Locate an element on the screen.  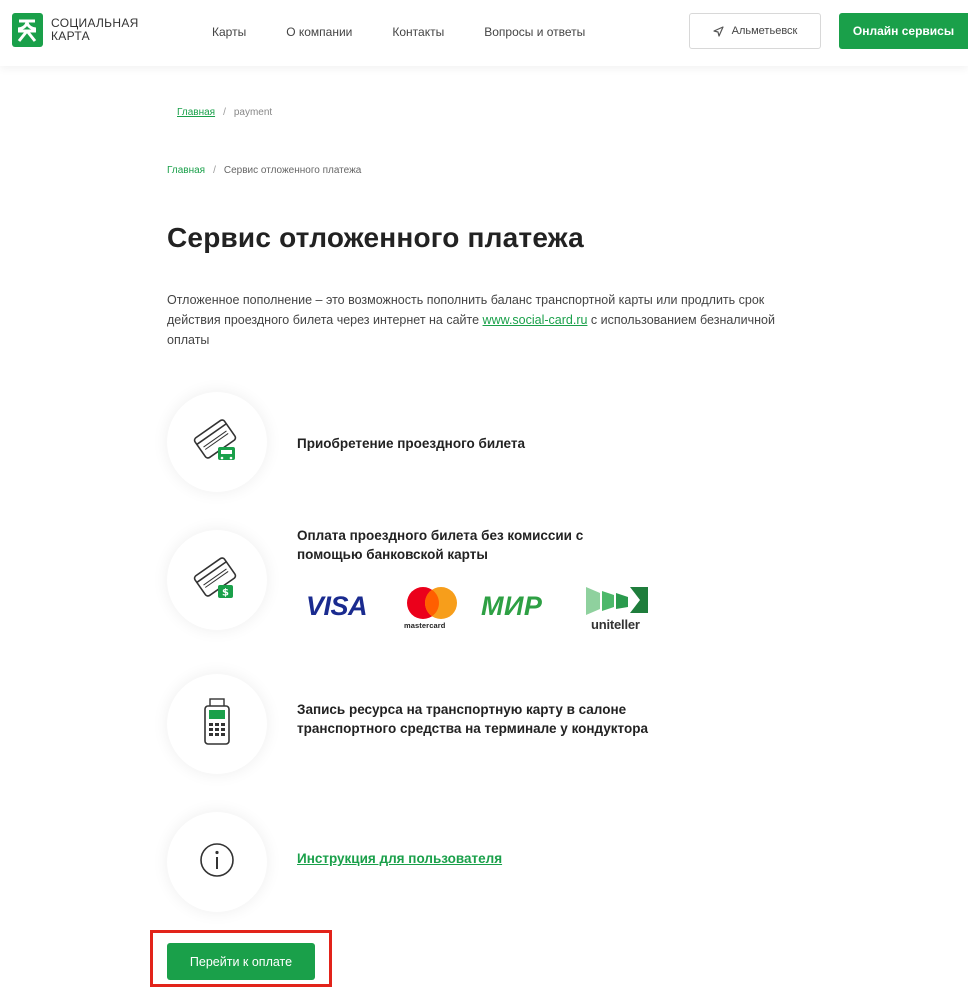
breadcrumb-current: Сервис отложенного платежа is located at coordinates (292, 170).